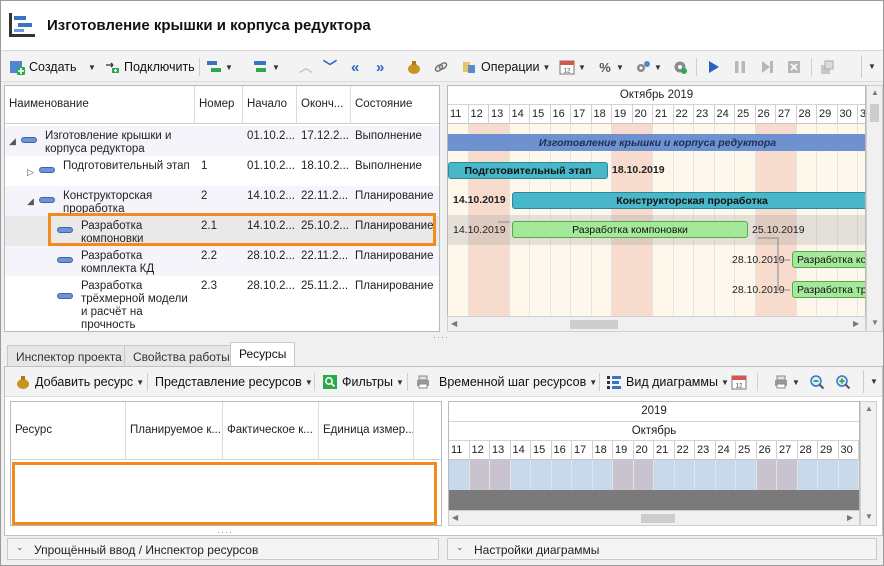 The width and height of the screenshot is (884, 566). I want to click on calendar-button: 12, so click(739, 382).